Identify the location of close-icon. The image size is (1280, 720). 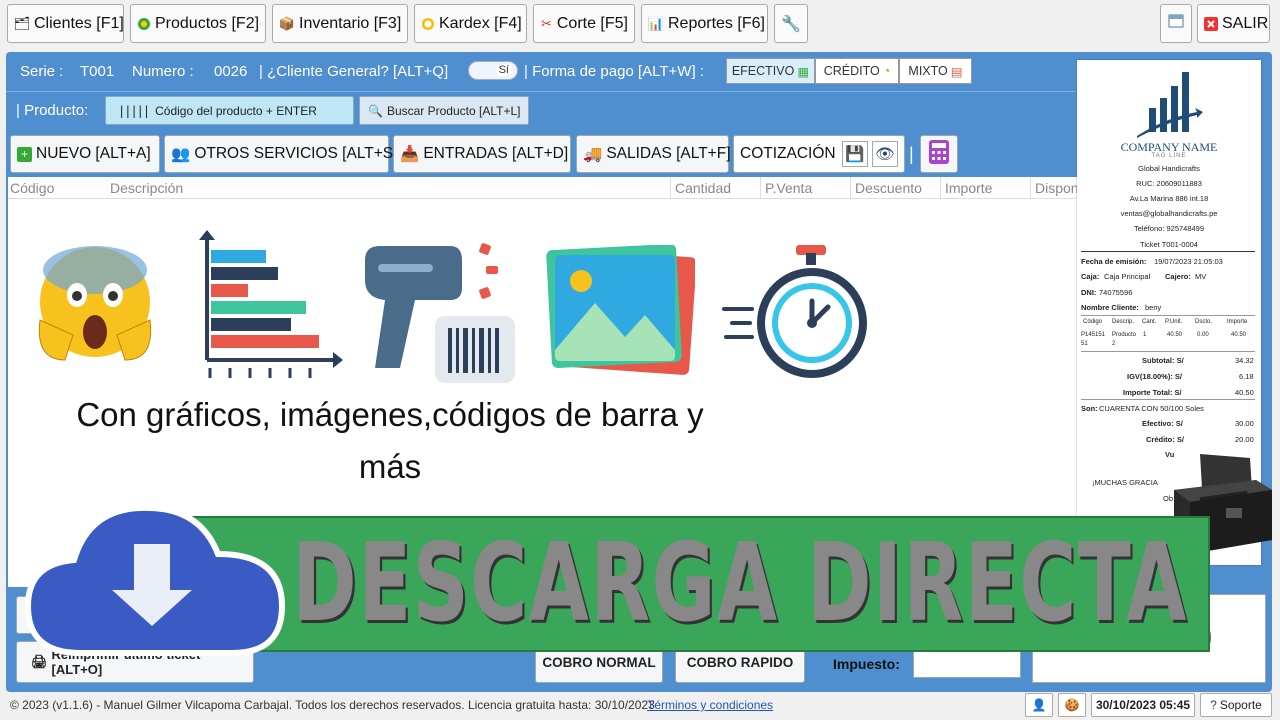
(1211, 24).